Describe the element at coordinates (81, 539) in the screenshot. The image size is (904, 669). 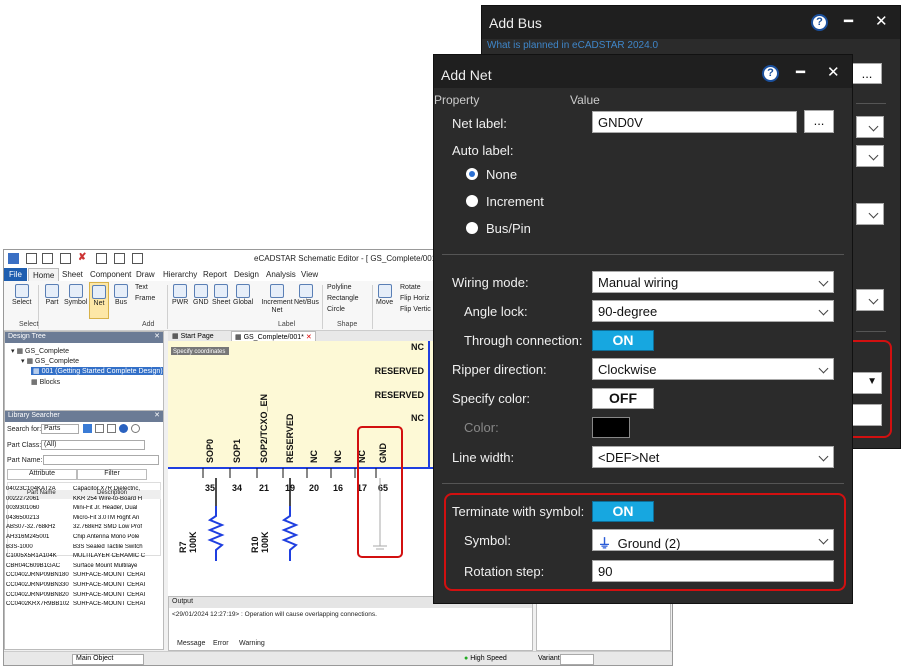
I see `table-row: AH316M245001 Chip Antenna Mono Pole` at that location.